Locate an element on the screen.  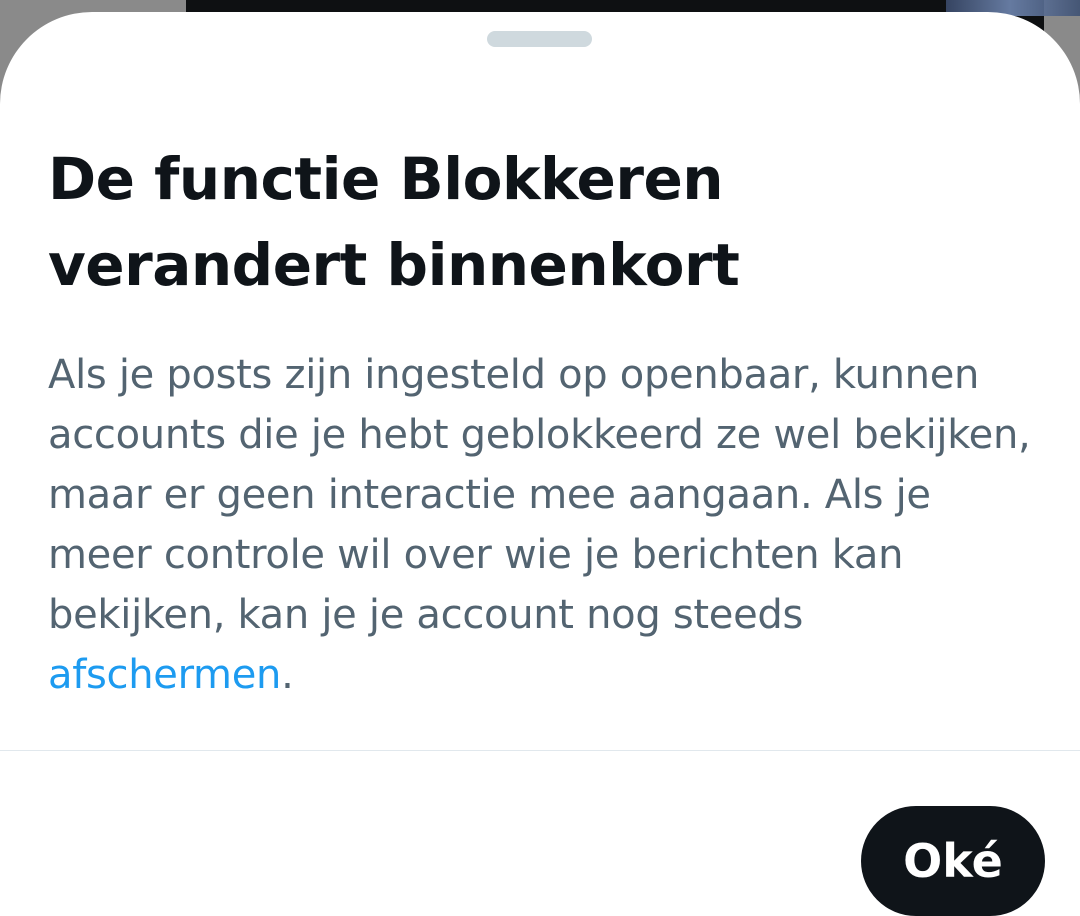
sheet-body-end: . is located at coordinates (287, 675).